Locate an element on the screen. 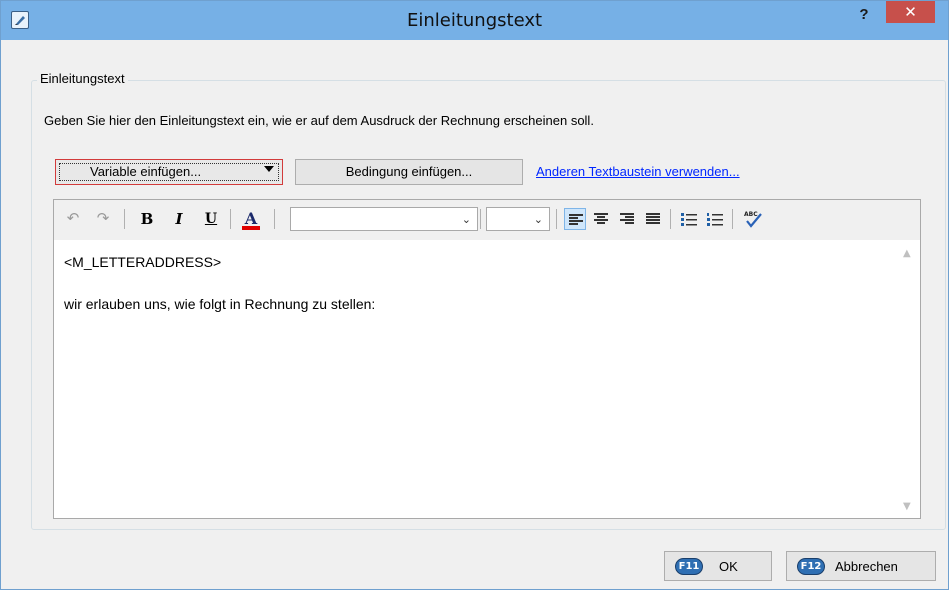 This screenshot has width=949, height=590. ok-button: F11 OK is located at coordinates (718, 566).